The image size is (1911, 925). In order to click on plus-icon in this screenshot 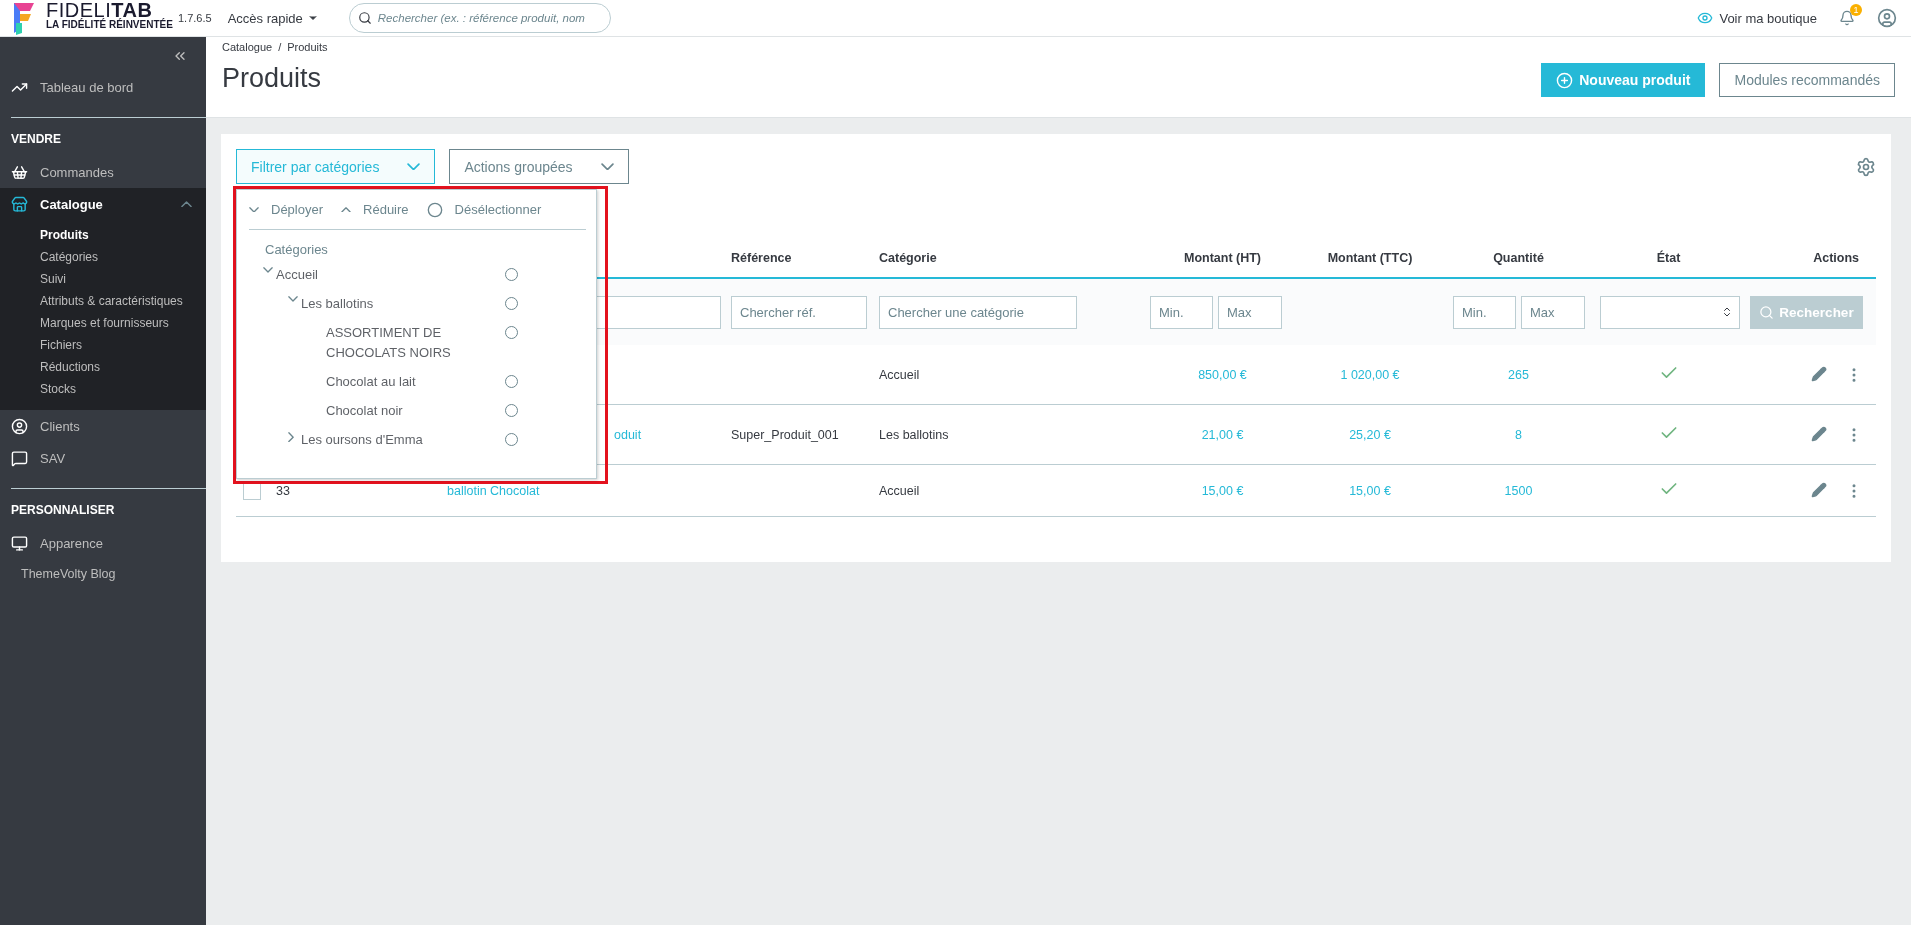, I will do `click(1565, 80)`.